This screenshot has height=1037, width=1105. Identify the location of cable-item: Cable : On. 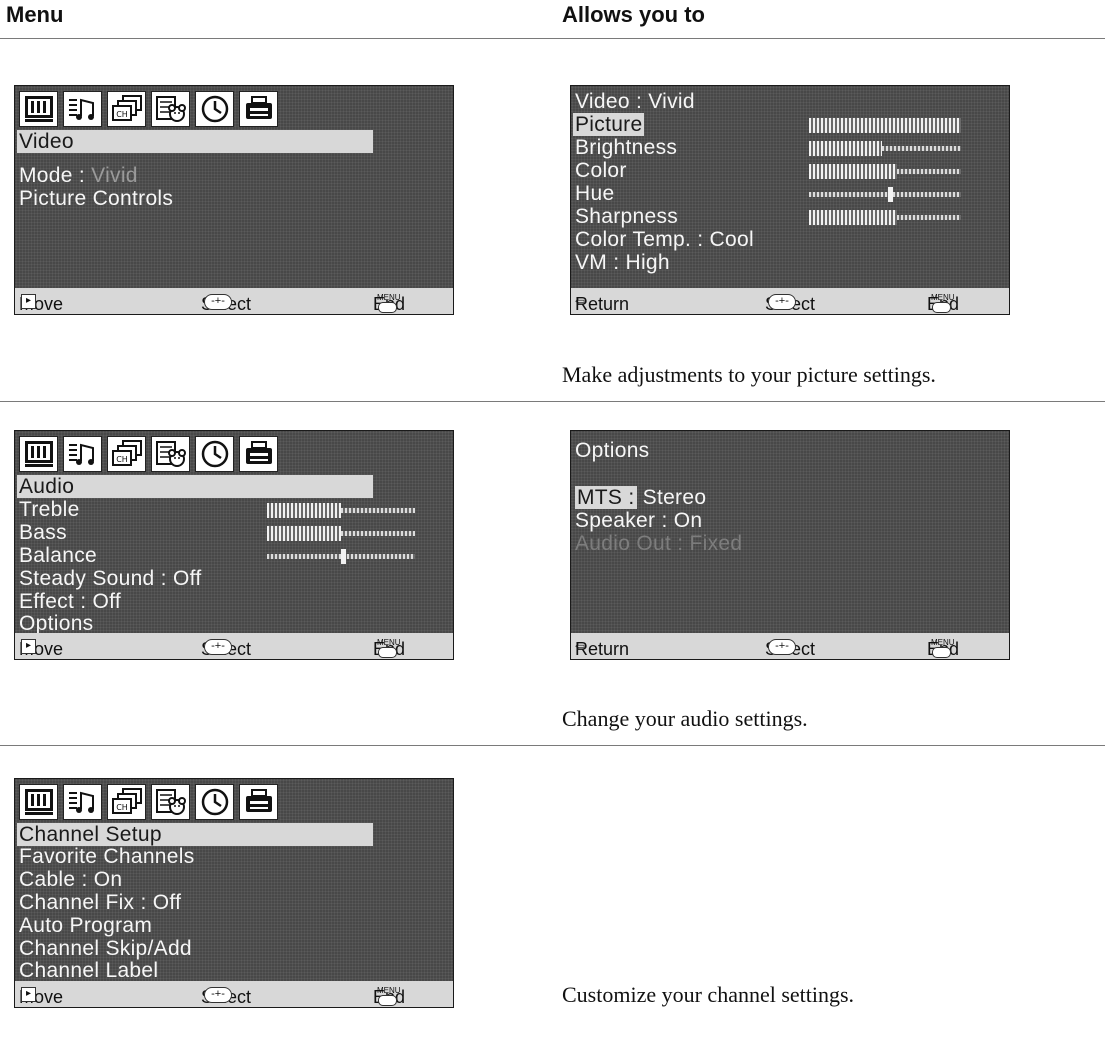
(70, 879).